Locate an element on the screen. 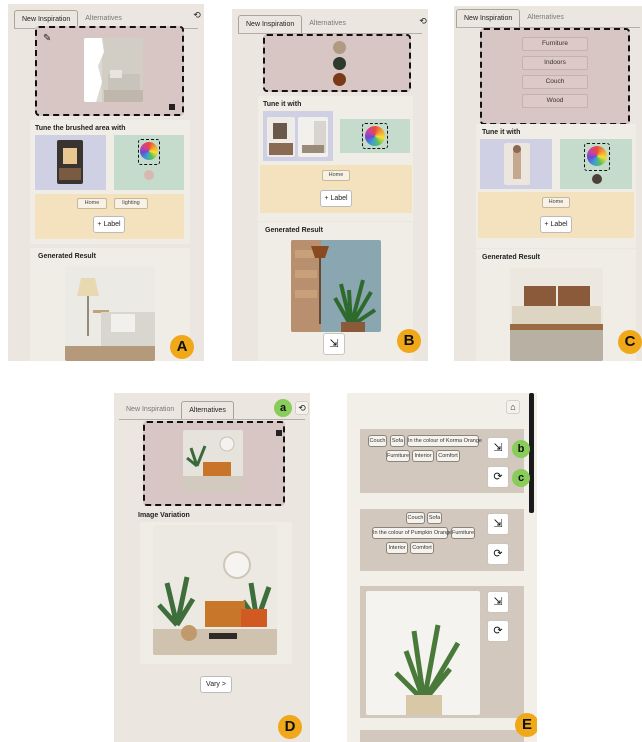 This screenshot has height=742, width=642. chip-lighting: lighting is located at coordinates (131, 203).